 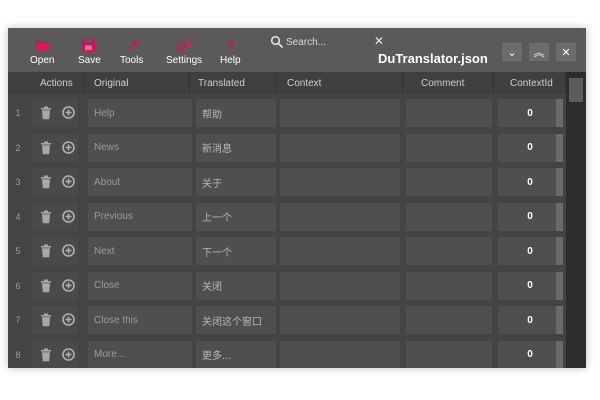 I want to click on translated-cell: 上一个, so click(x=236, y=216).